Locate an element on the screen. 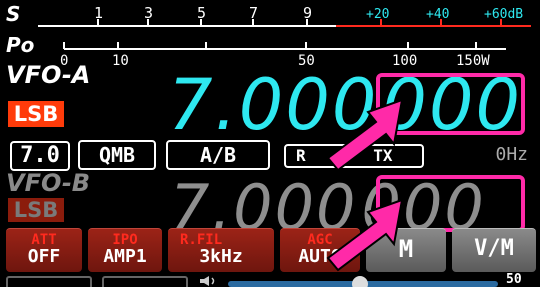 The image size is (540, 287). s-tick-plus20: +20 is located at coordinates (377, 14).